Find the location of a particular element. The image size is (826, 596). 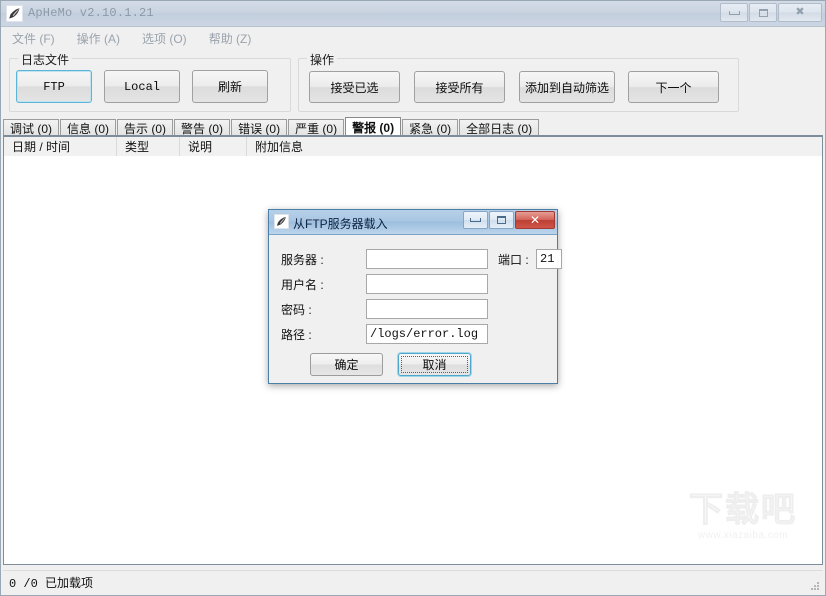

action-group-title: 操作 is located at coordinates (322, 59).